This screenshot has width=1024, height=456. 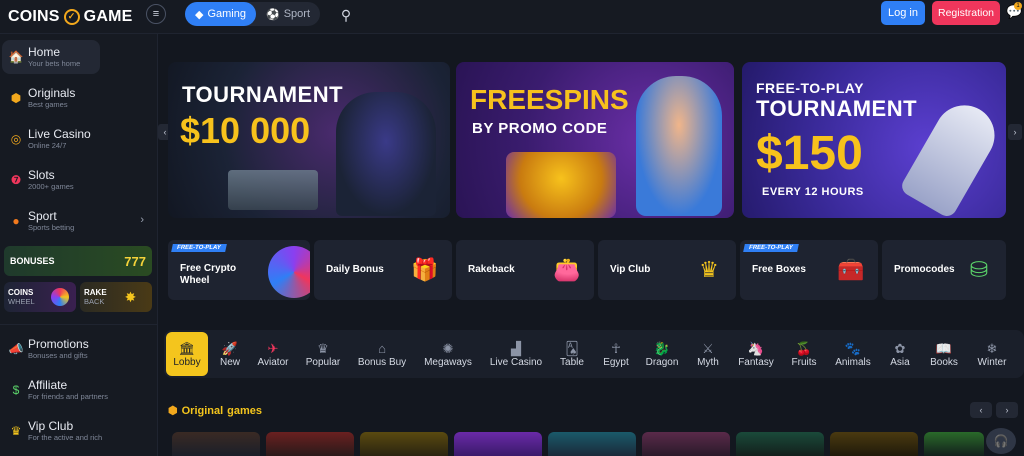 I want to click on promo-free-crypto-wheel: FREE-TO-PLAY Free Crypto Wheel, so click(x=239, y=270).